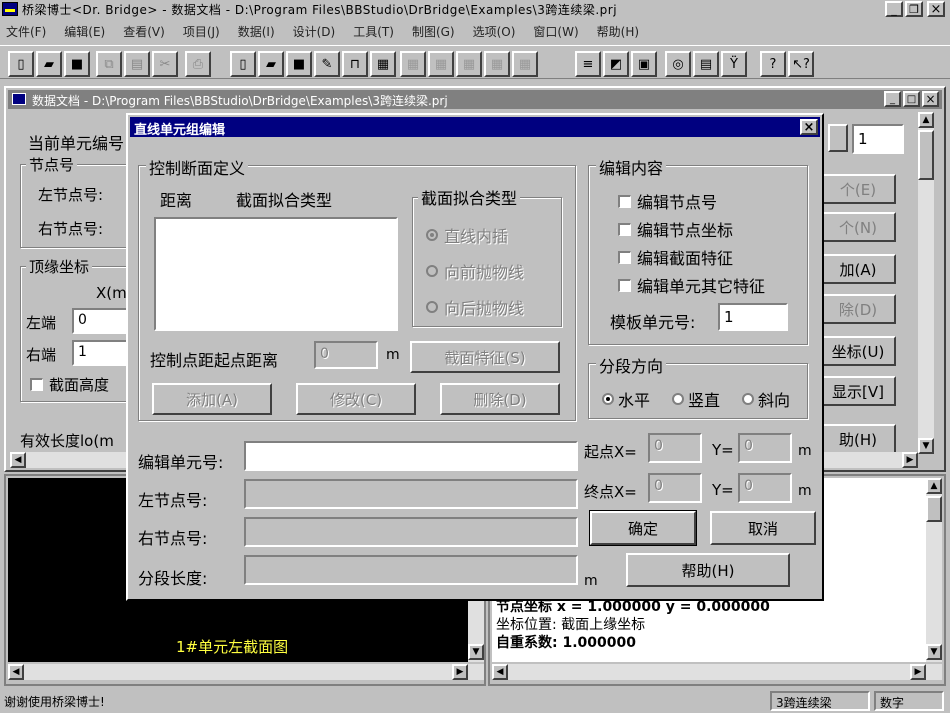  Describe the element at coordinates (934, 652) in the screenshot. I see `info-scroll-down: ▼` at that location.